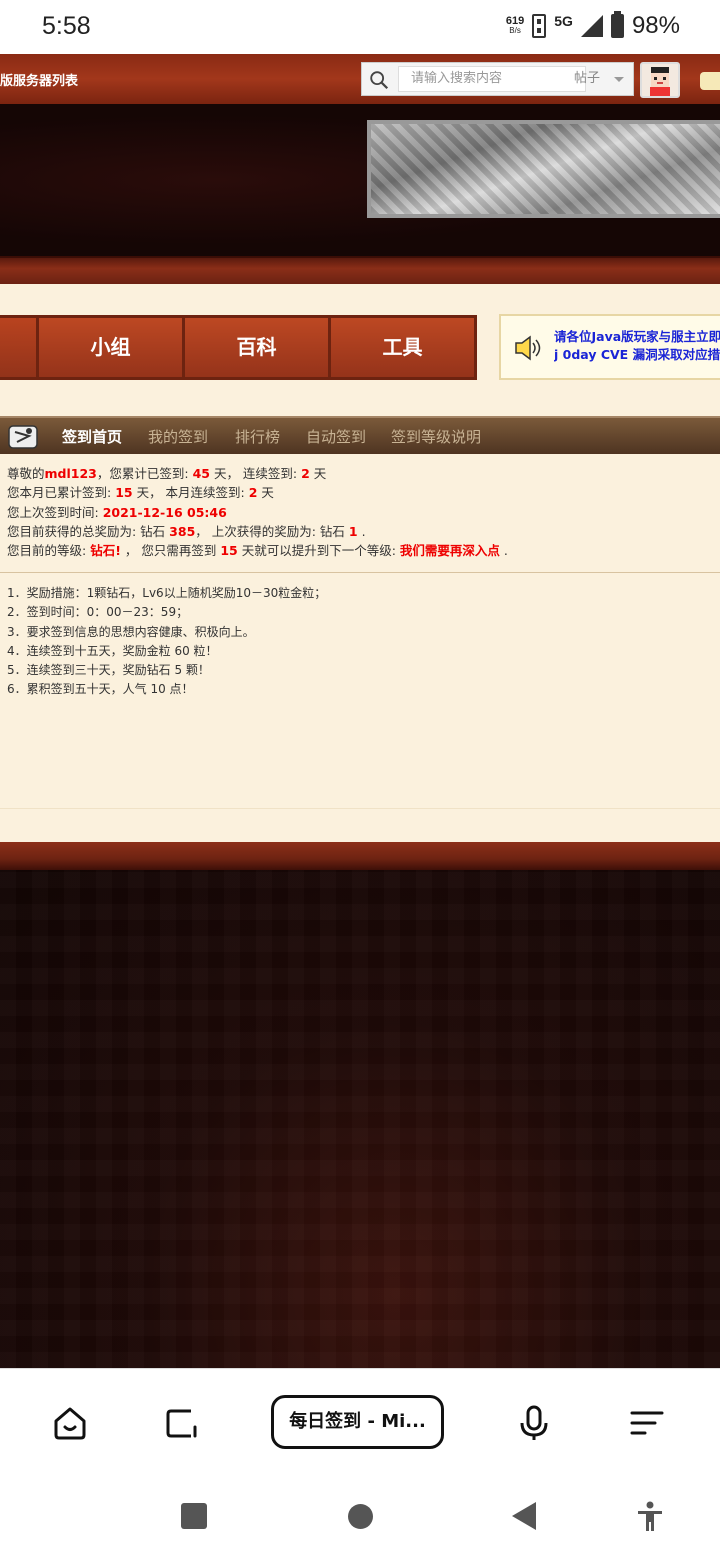  What do you see at coordinates (98, 612) in the screenshot?
I see `rule-item: 2．签到时间：0：00－23：59；` at bounding box center [98, 612].